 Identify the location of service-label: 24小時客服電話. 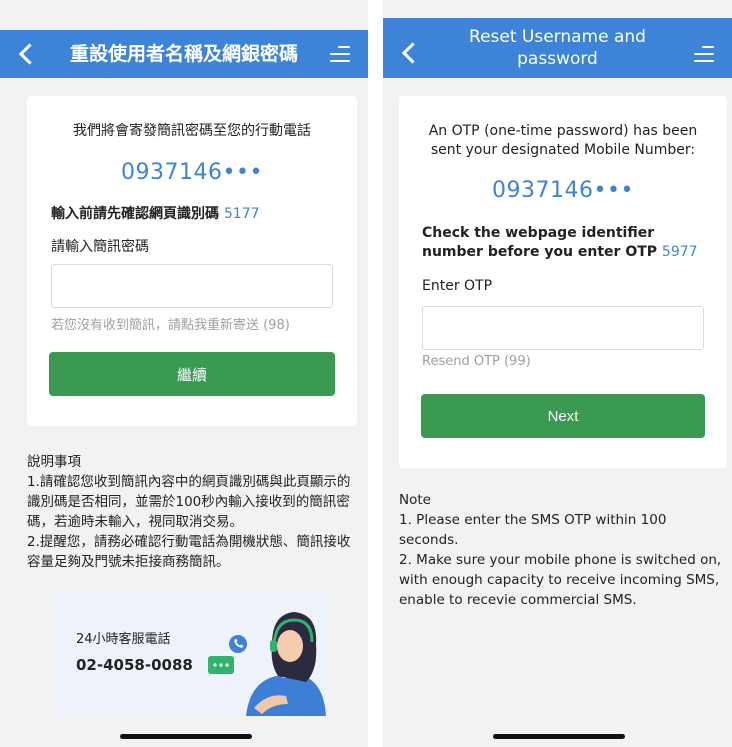
(123, 639).